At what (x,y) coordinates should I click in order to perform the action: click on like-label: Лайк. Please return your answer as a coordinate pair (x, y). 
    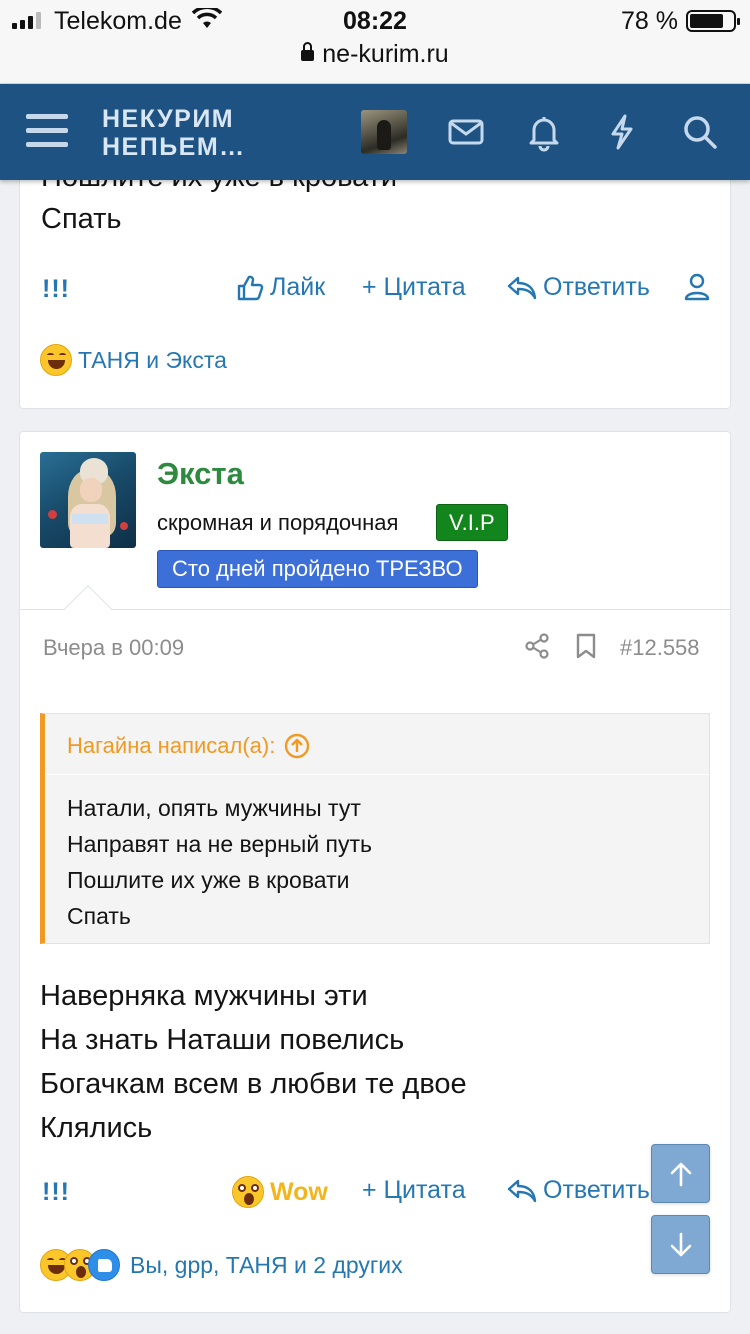
    Looking at the image, I should click on (298, 287).